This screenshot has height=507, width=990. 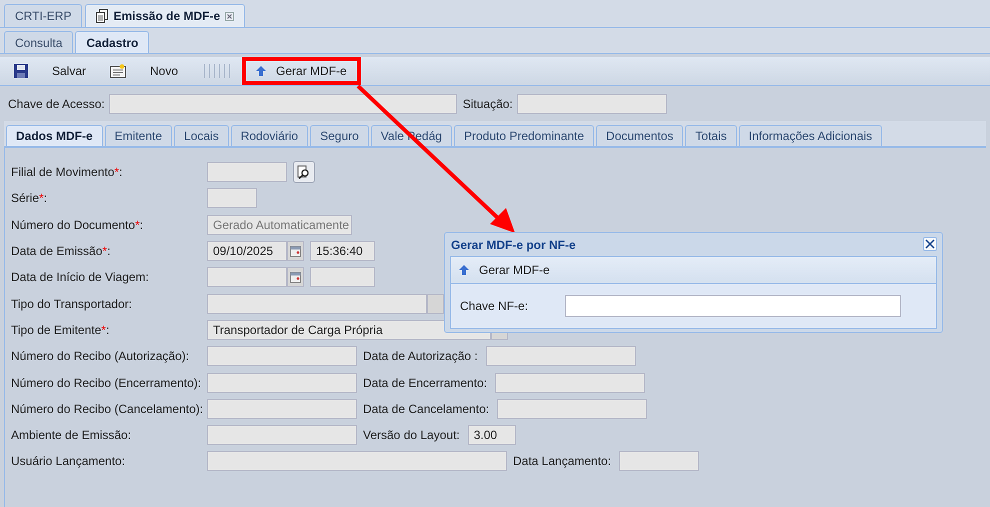 I want to click on field-label: Data de Início de Viagem:, so click(x=80, y=277).